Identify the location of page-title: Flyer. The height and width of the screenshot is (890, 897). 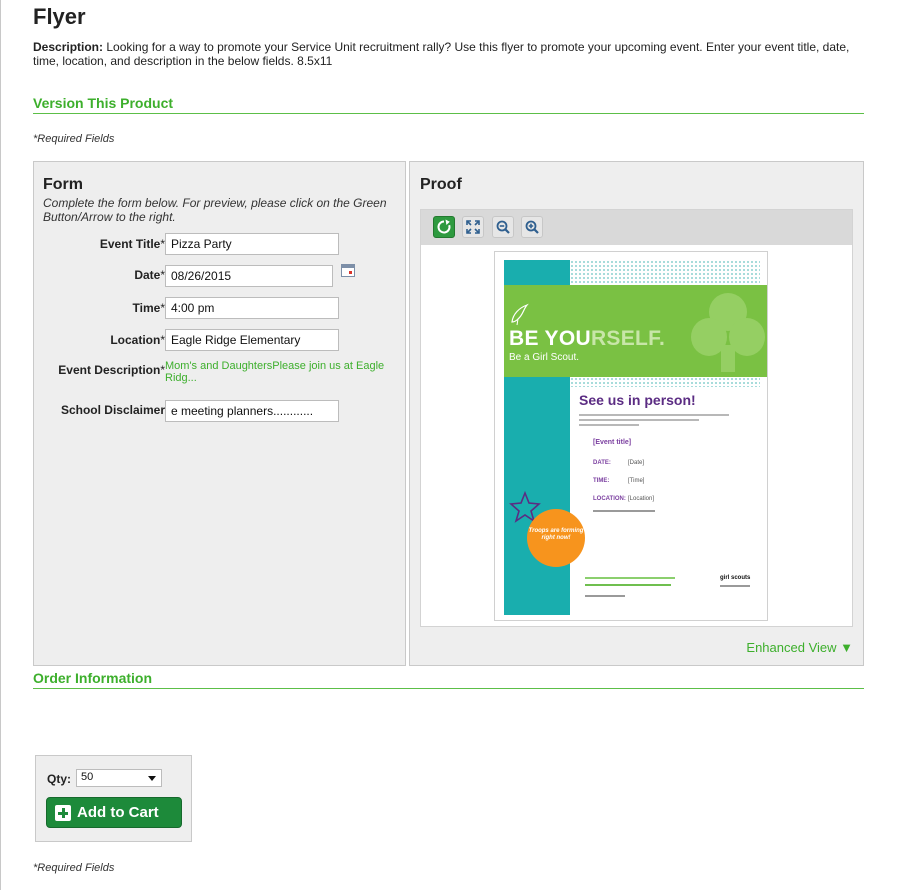
(59, 16).